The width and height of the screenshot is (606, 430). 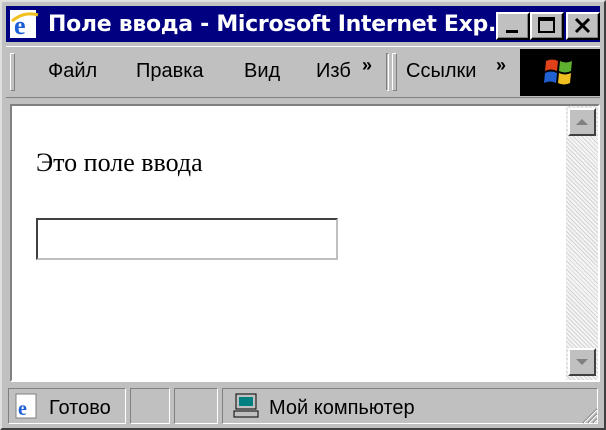 I want to click on arrow-up-icon, so click(x=582, y=122).